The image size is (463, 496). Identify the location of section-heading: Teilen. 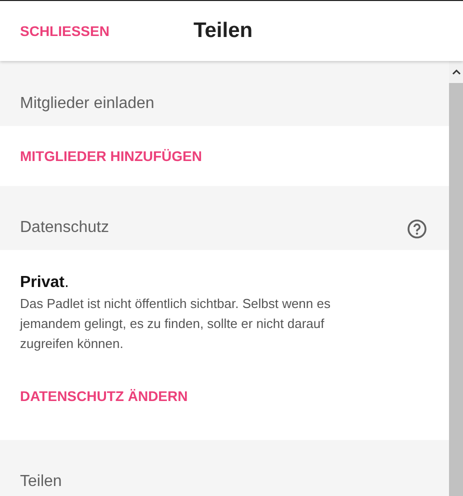
(41, 482).